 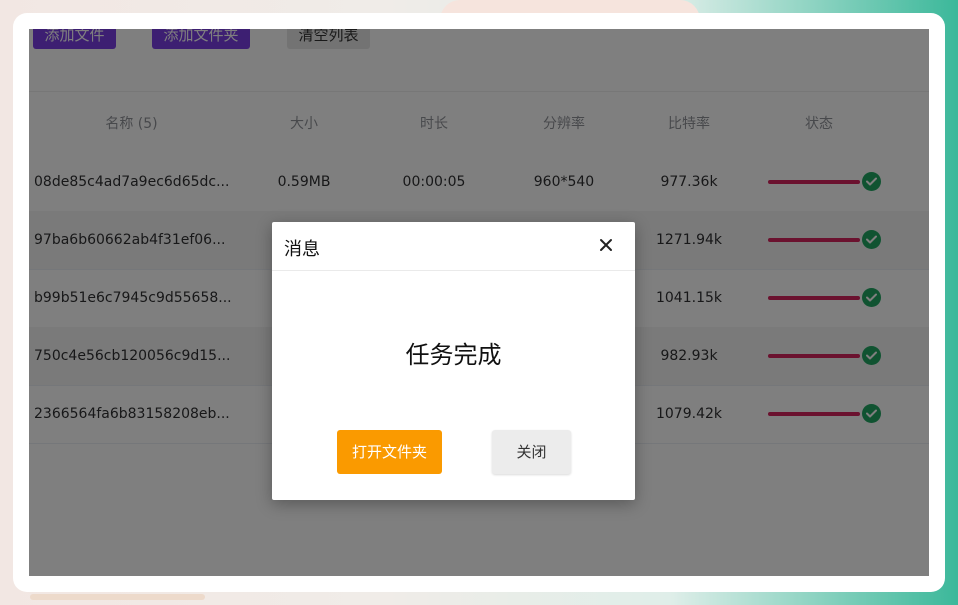 What do you see at coordinates (389, 452) in the screenshot?
I see `open-folder-button: 打开文件夹` at bounding box center [389, 452].